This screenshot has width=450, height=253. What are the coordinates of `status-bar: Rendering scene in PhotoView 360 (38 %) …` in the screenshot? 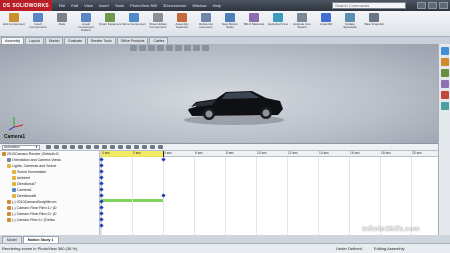 It's located at (225, 248).